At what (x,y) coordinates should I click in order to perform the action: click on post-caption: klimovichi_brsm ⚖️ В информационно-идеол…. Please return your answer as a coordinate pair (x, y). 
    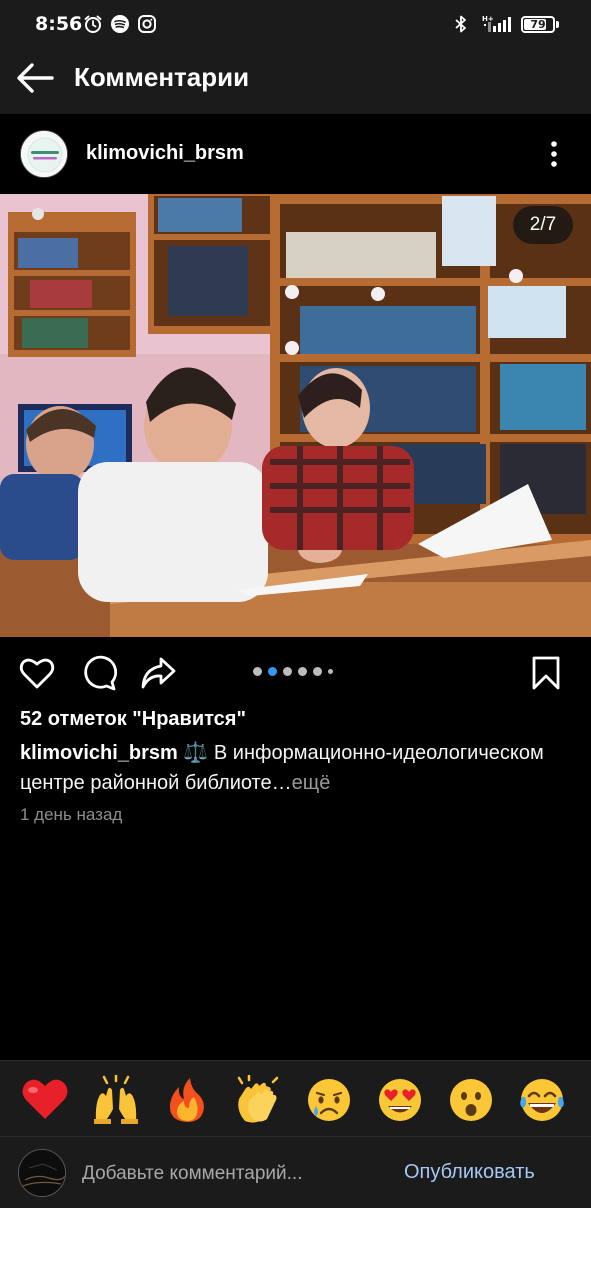
    Looking at the image, I should click on (298, 768).